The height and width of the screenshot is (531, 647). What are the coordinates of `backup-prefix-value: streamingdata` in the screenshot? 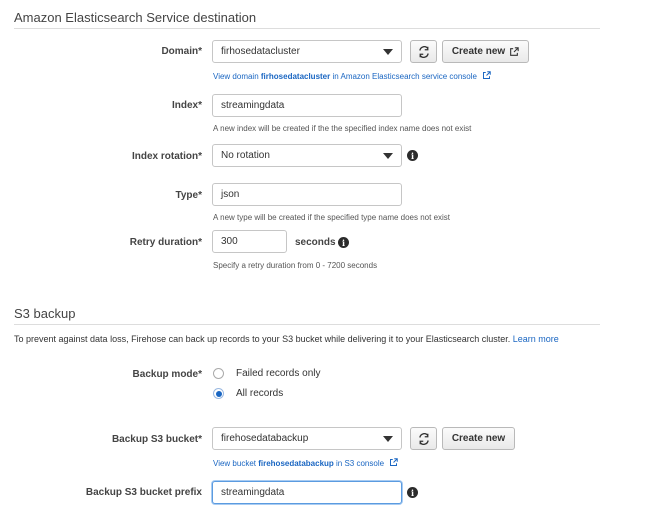 It's located at (253, 492).